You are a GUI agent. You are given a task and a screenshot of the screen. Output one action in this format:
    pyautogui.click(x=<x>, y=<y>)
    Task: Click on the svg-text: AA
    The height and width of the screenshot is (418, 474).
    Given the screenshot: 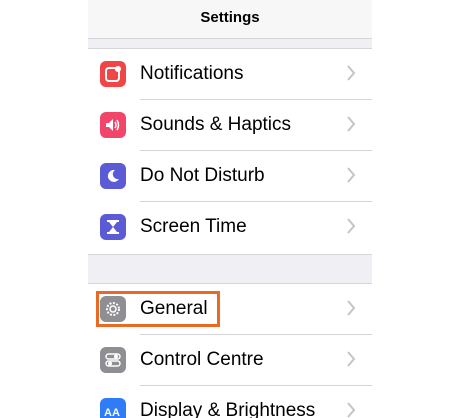 What is the action you would take?
    pyautogui.click(x=112, y=412)
    